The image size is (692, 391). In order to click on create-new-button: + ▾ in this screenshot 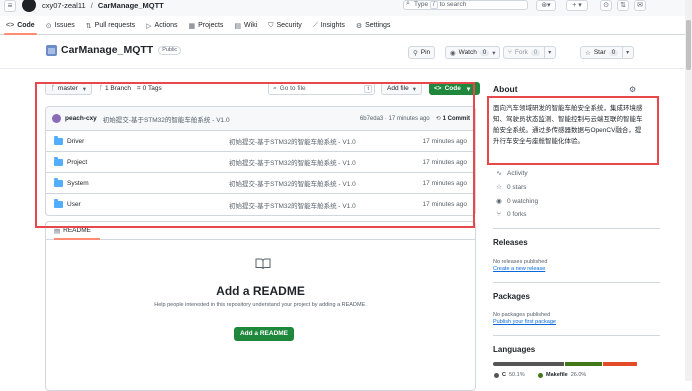, I will do `click(577, 5)`.